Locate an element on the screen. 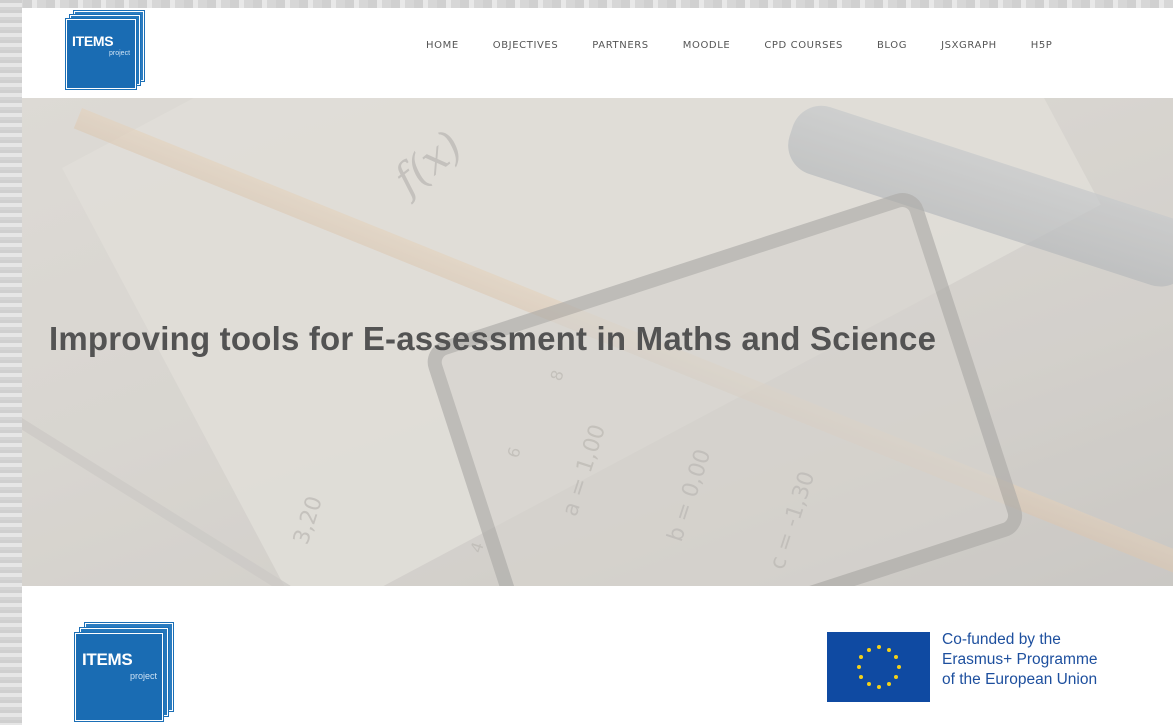 The width and height of the screenshot is (1173, 725). nav-item-blog: BLOG is located at coordinates (892, 48).